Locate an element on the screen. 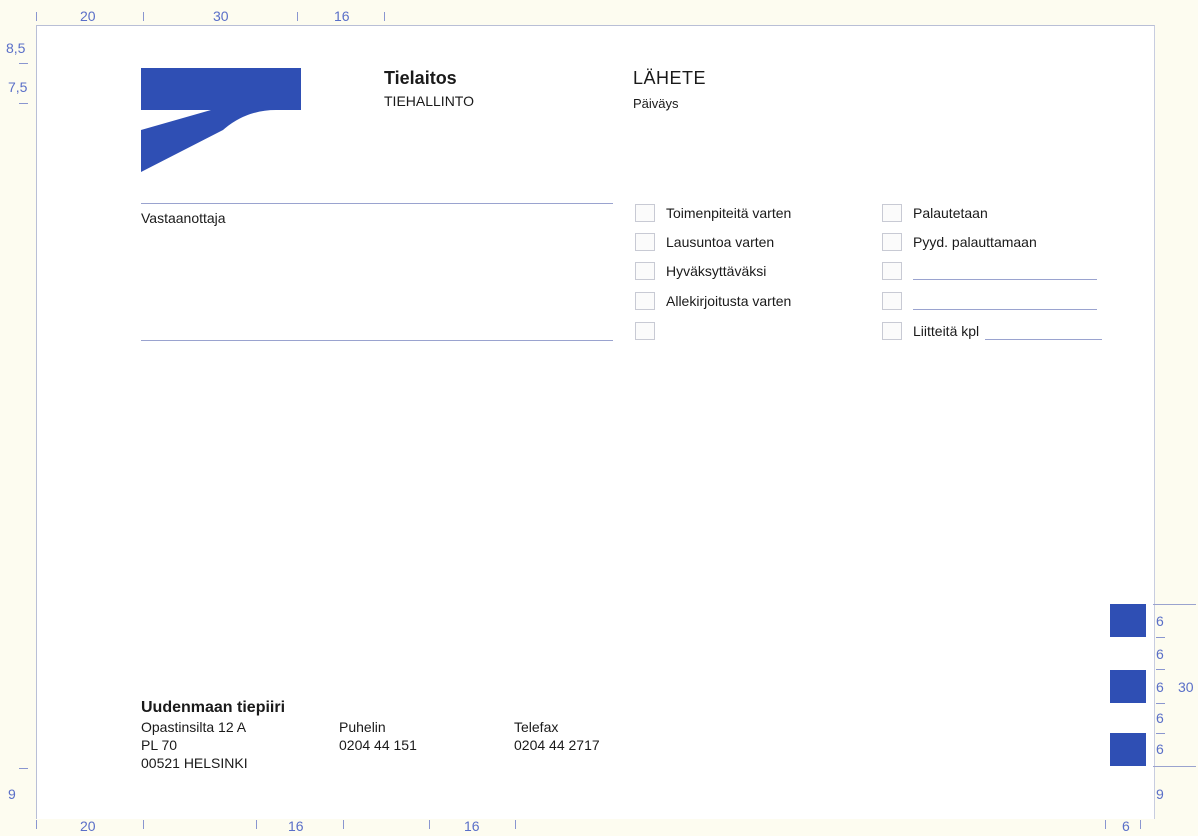  fax-label: Telefax is located at coordinates (536, 727).